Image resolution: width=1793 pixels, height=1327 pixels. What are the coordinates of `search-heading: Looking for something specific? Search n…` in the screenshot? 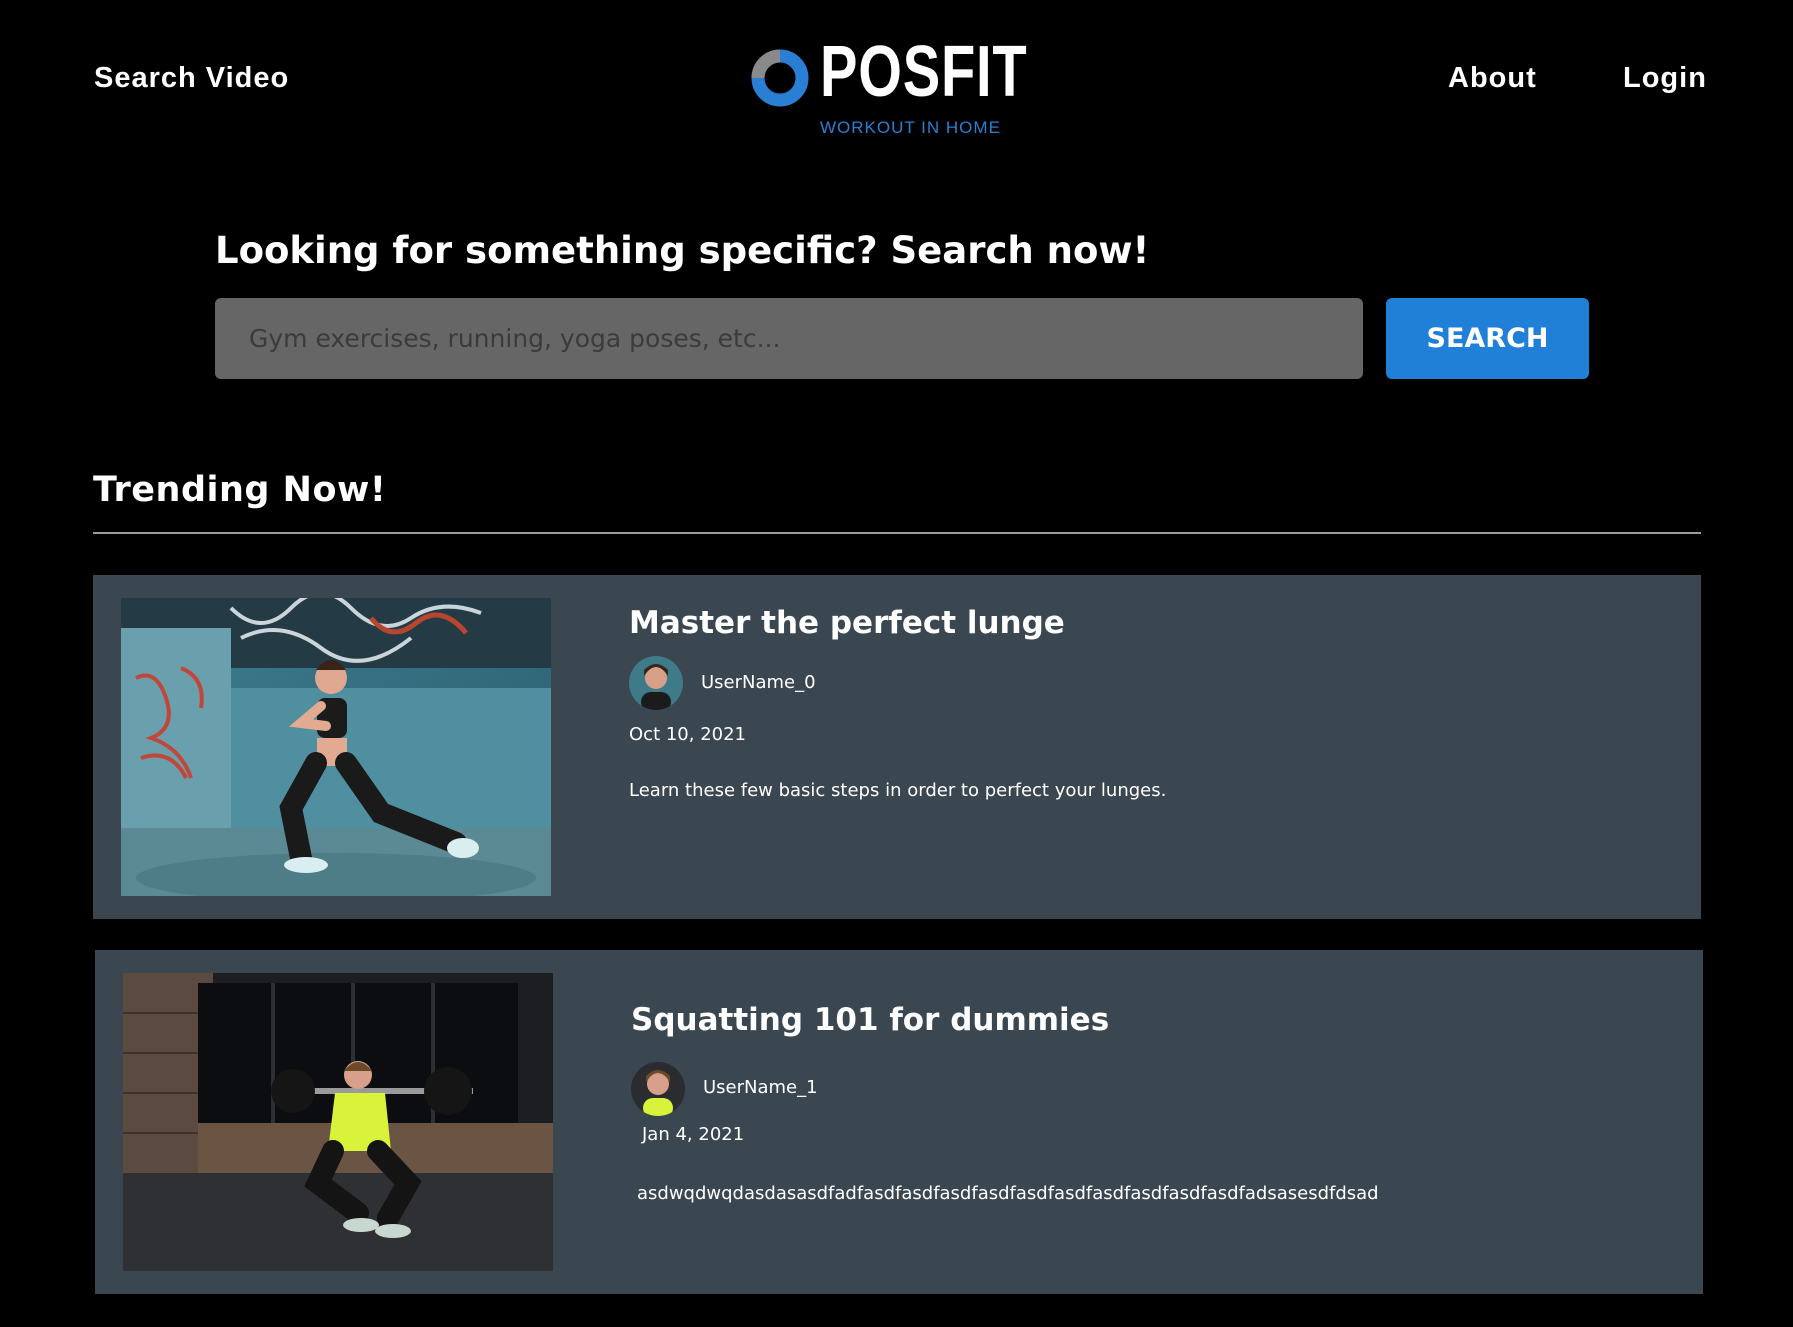 It's located at (682, 250).